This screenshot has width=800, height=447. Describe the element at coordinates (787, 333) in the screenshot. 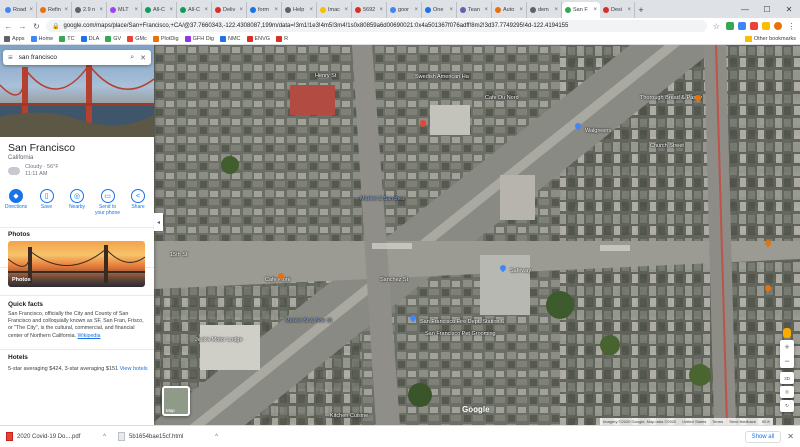

I see `pegman-icon` at that location.